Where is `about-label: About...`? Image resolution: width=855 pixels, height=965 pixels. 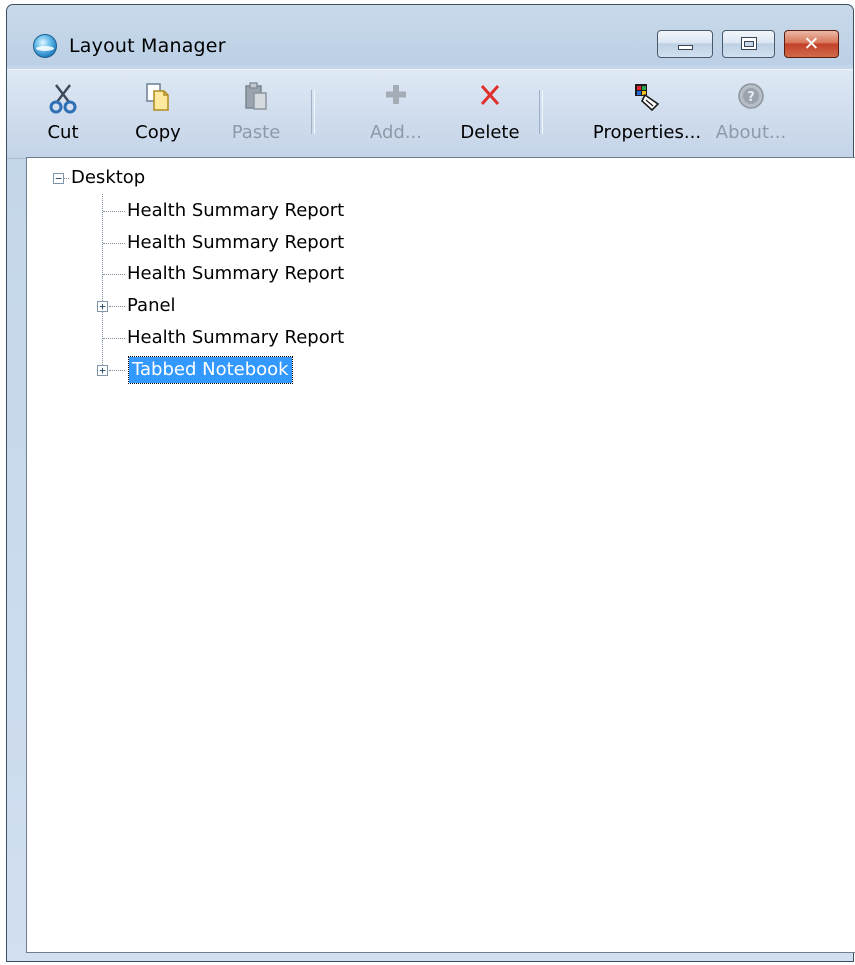
about-label: About... is located at coordinates (751, 132).